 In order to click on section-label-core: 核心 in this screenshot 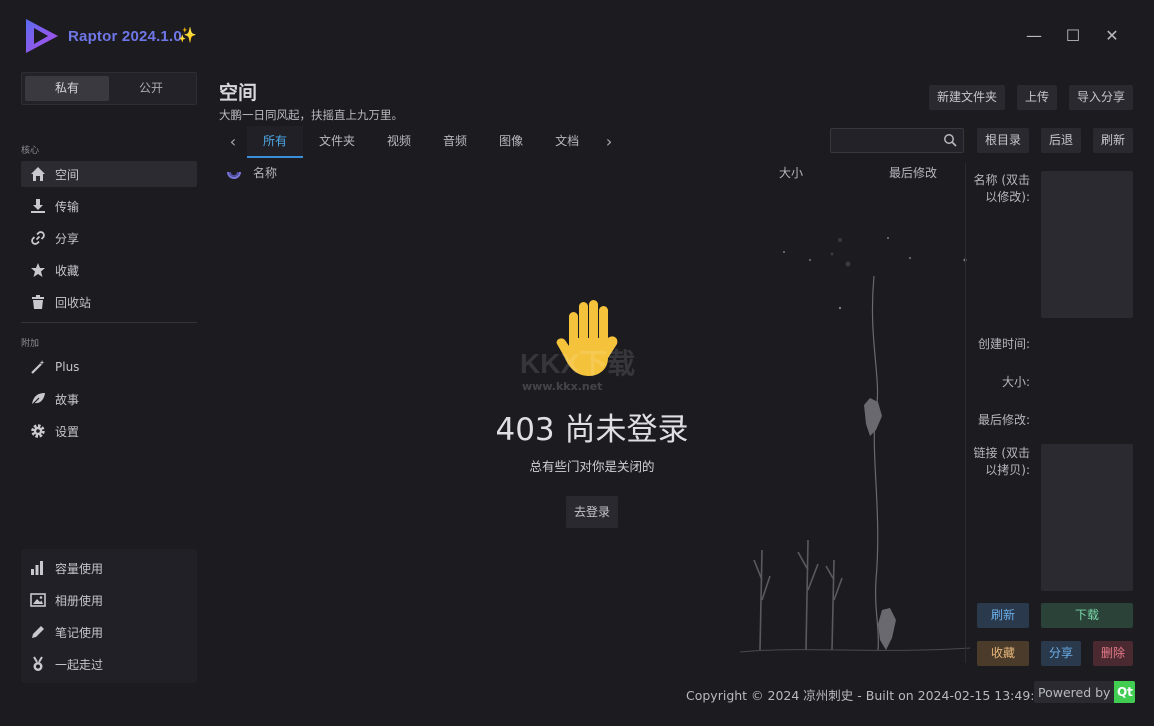, I will do `click(30, 151)`.